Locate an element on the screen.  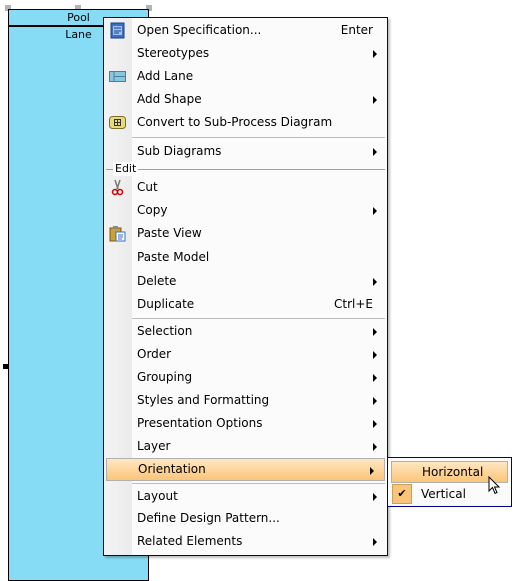
menu-item-label: Copy is located at coordinates (152, 210).